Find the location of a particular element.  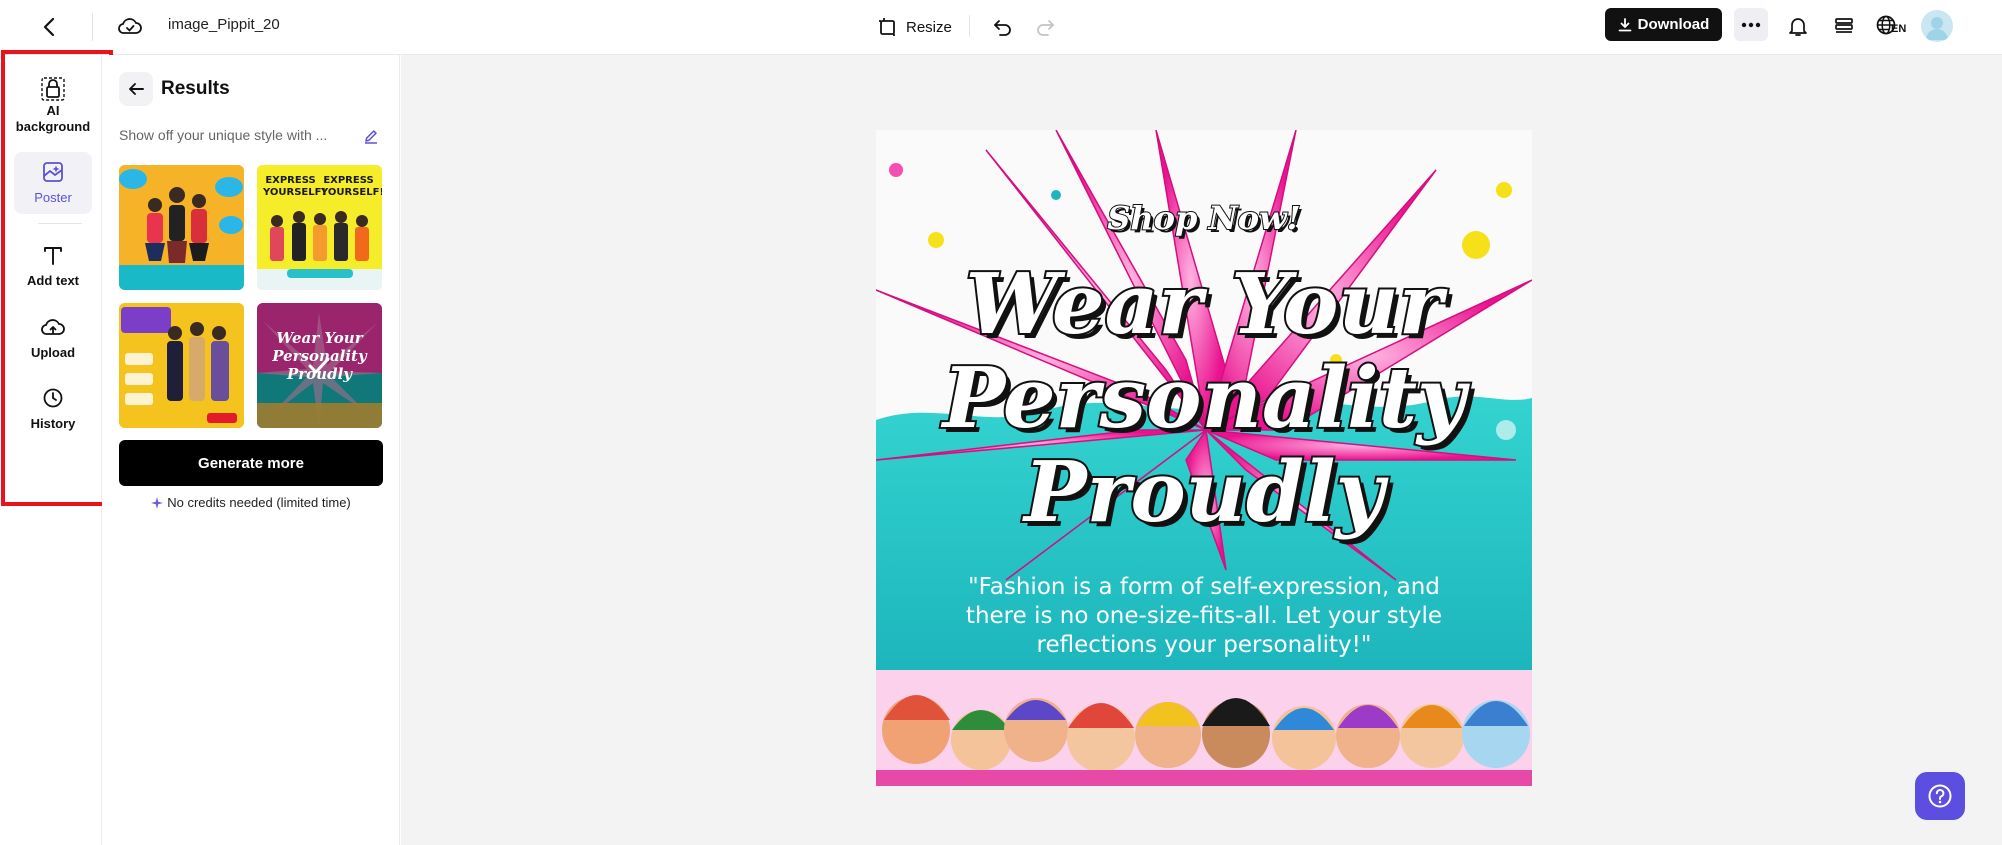

top-bar: image_Pippit_20 Resize Download EN is located at coordinates (1001, 27).